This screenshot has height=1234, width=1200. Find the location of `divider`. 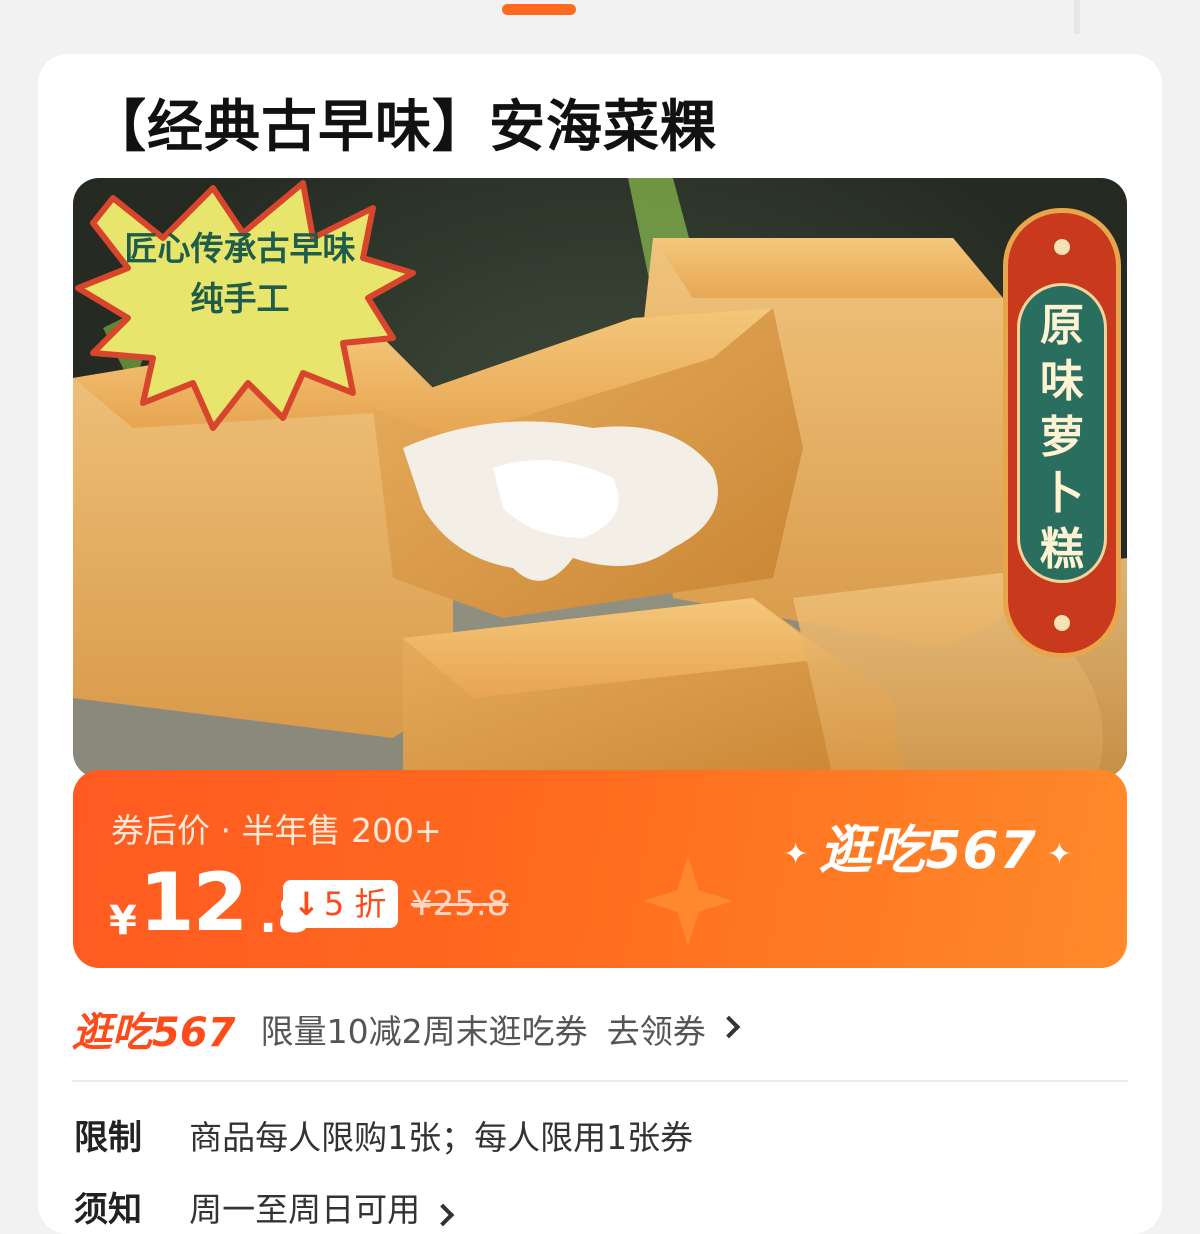

divider is located at coordinates (600, 1081).